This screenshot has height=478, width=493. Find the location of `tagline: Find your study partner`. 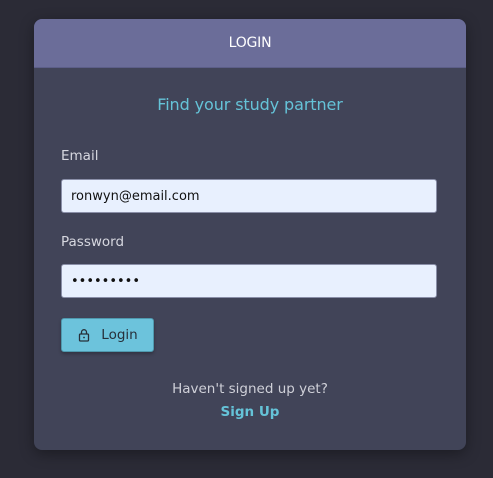

tagline: Find your study partner is located at coordinates (250, 104).